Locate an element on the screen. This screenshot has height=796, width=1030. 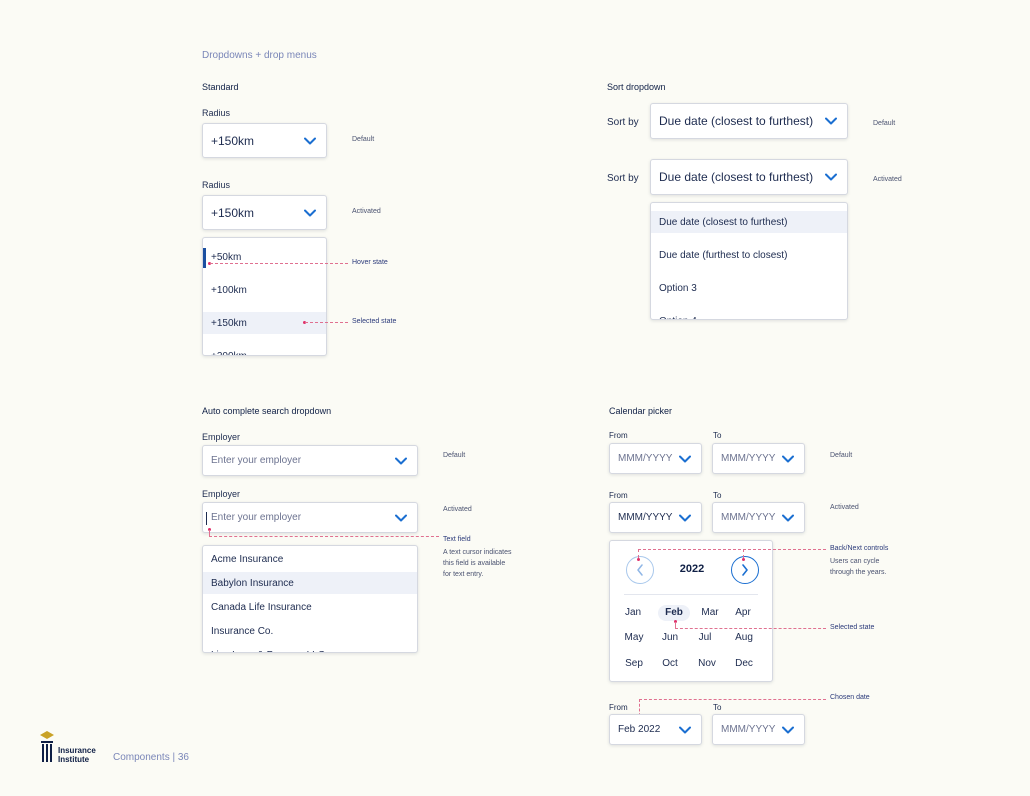
logo-line: Insurance is located at coordinates (77, 750).